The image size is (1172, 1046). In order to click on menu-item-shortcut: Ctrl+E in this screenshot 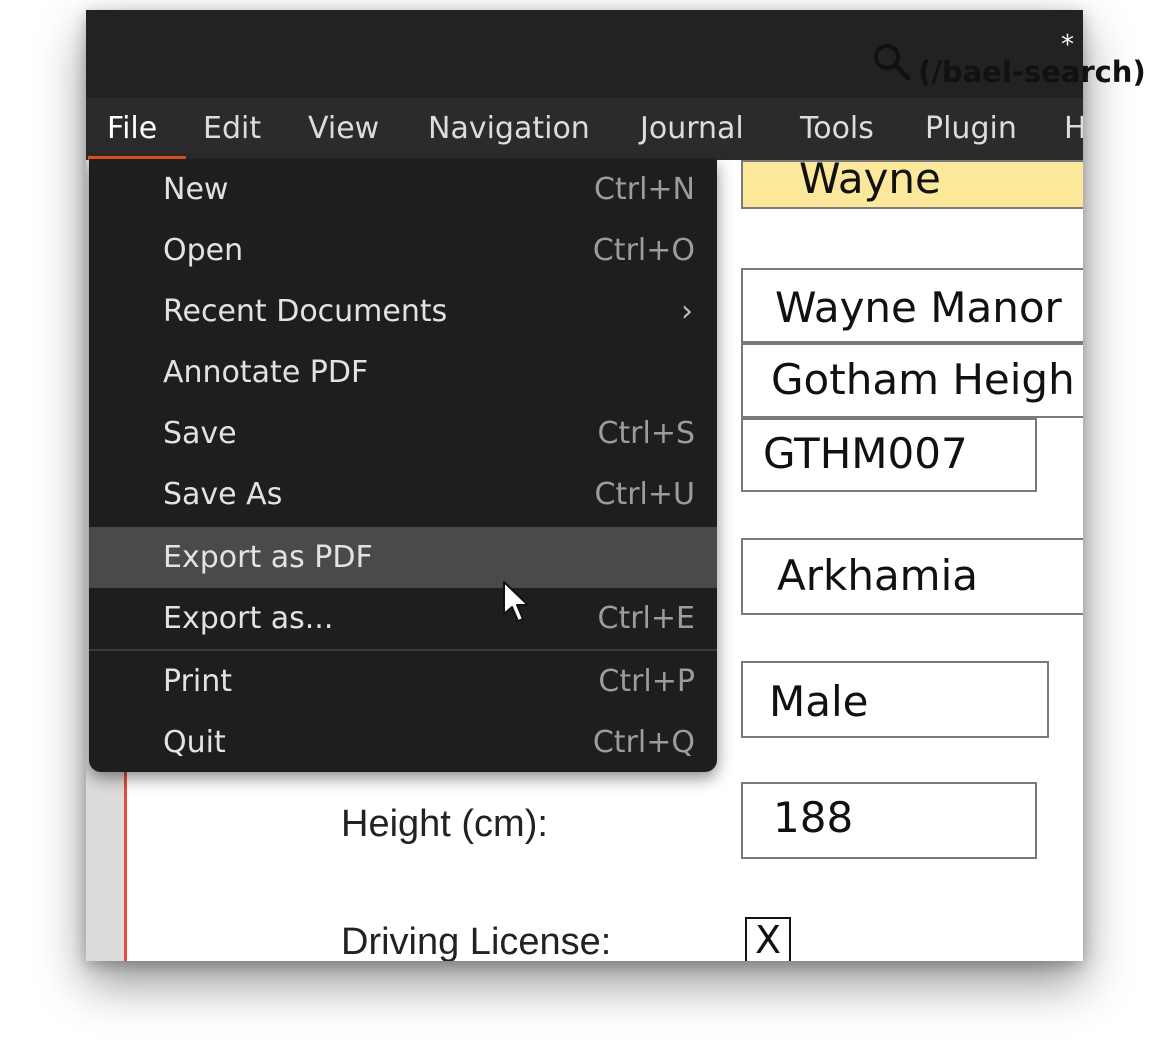, I will do `click(646, 618)`.